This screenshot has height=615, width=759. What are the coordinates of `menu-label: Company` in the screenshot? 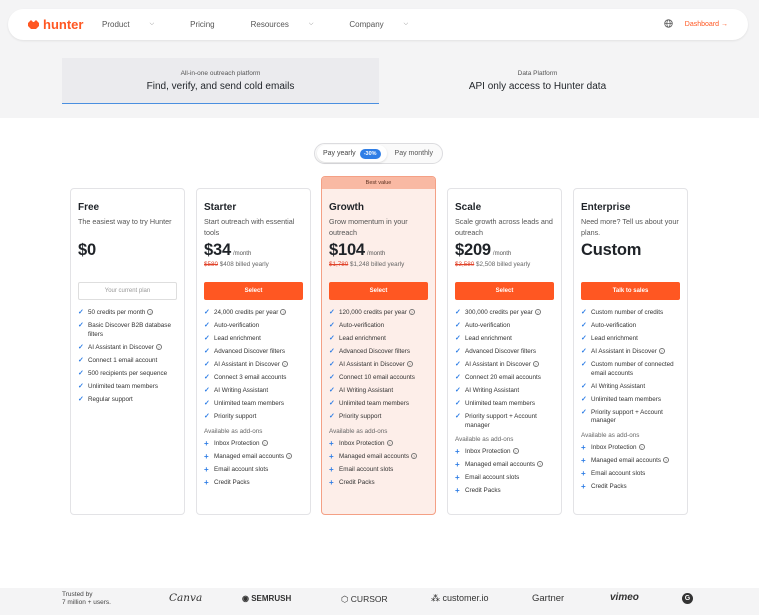 It's located at (366, 24).